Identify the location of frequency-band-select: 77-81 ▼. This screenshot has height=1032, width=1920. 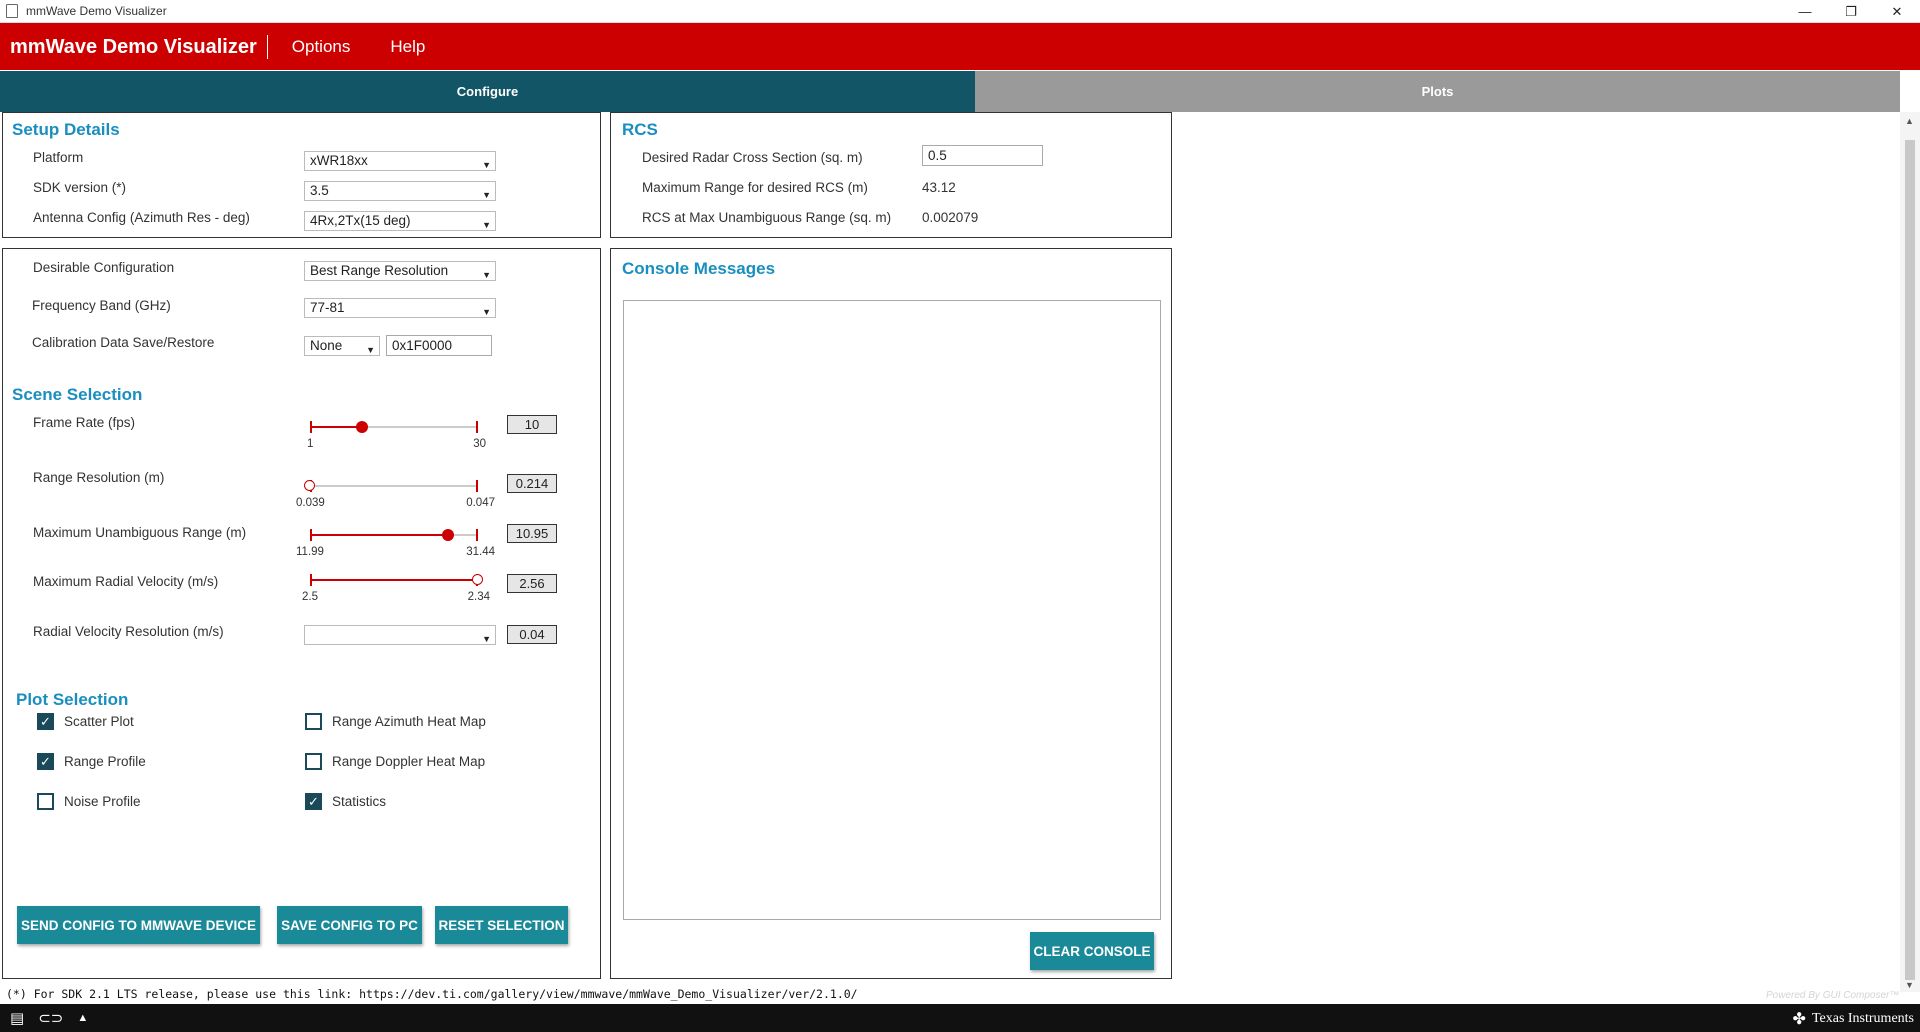
(400, 308).